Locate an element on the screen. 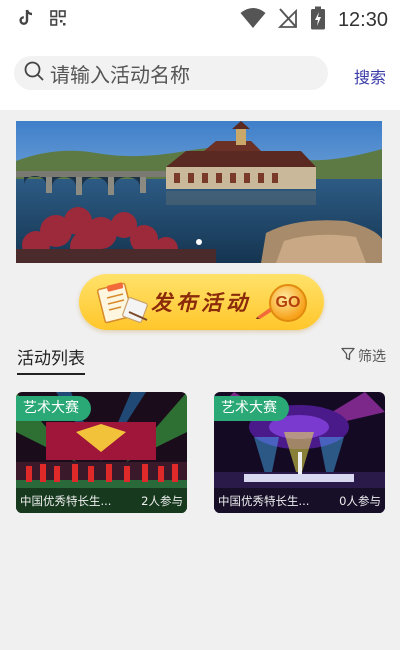  search-placeholder: 请输入活动名称 is located at coordinates (120, 74).